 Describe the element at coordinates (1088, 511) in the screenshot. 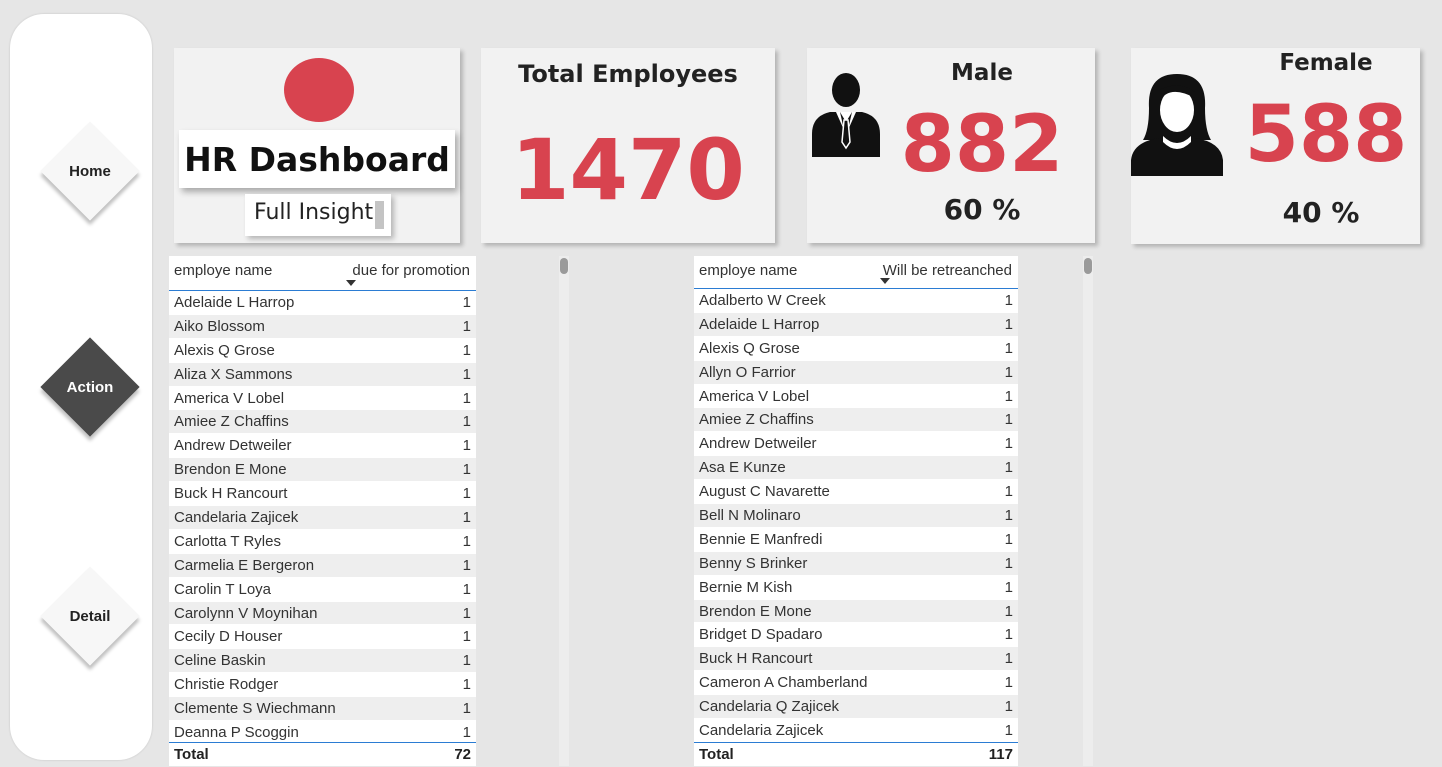

I see `retrench-scrollbar` at that location.